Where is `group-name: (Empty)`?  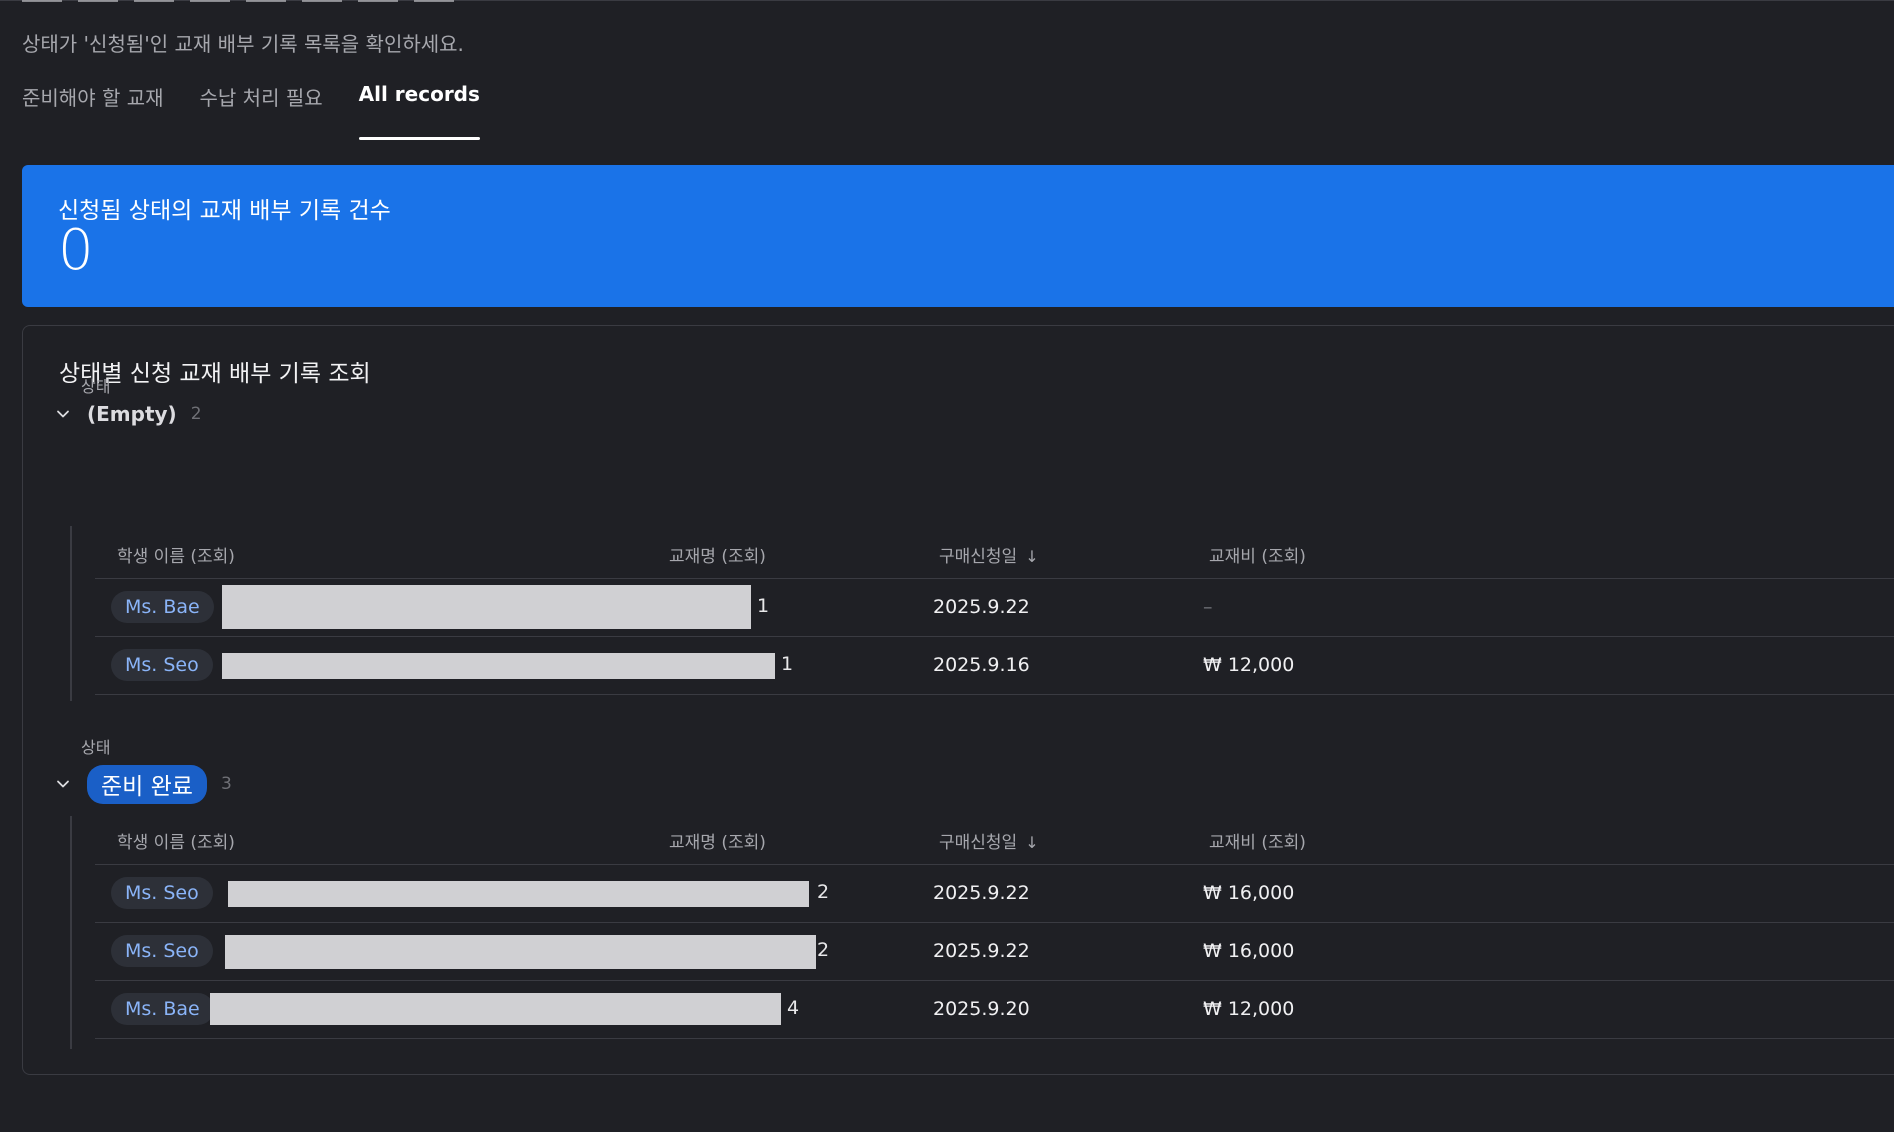
group-name: (Empty) is located at coordinates (132, 414).